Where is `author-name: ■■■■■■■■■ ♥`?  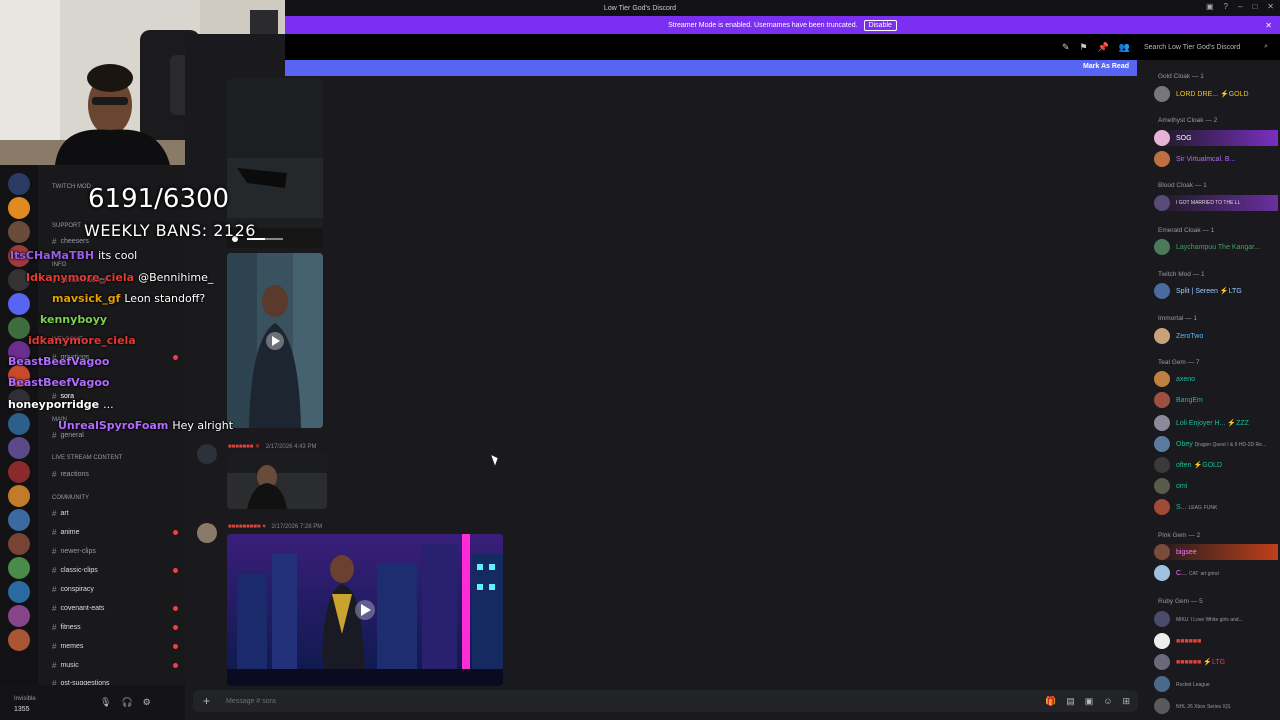
author-name: ■■■■■■■■■ ♥ is located at coordinates (247, 527).